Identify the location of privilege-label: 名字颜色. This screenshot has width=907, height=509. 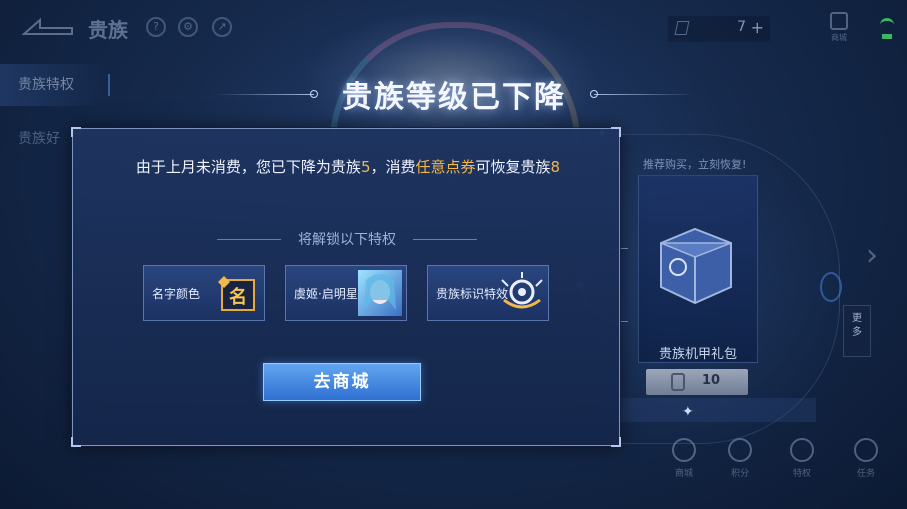
(176, 294).